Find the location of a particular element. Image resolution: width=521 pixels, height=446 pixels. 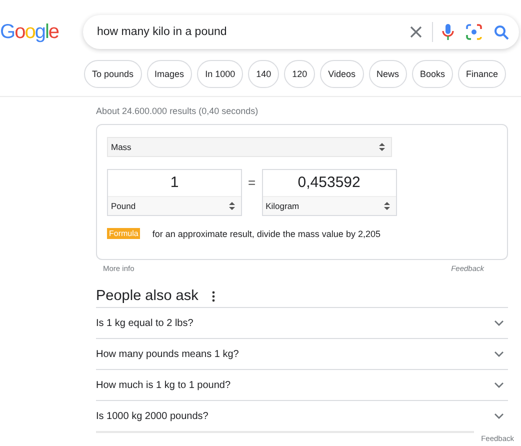

filter-chip: Books is located at coordinates (433, 74).